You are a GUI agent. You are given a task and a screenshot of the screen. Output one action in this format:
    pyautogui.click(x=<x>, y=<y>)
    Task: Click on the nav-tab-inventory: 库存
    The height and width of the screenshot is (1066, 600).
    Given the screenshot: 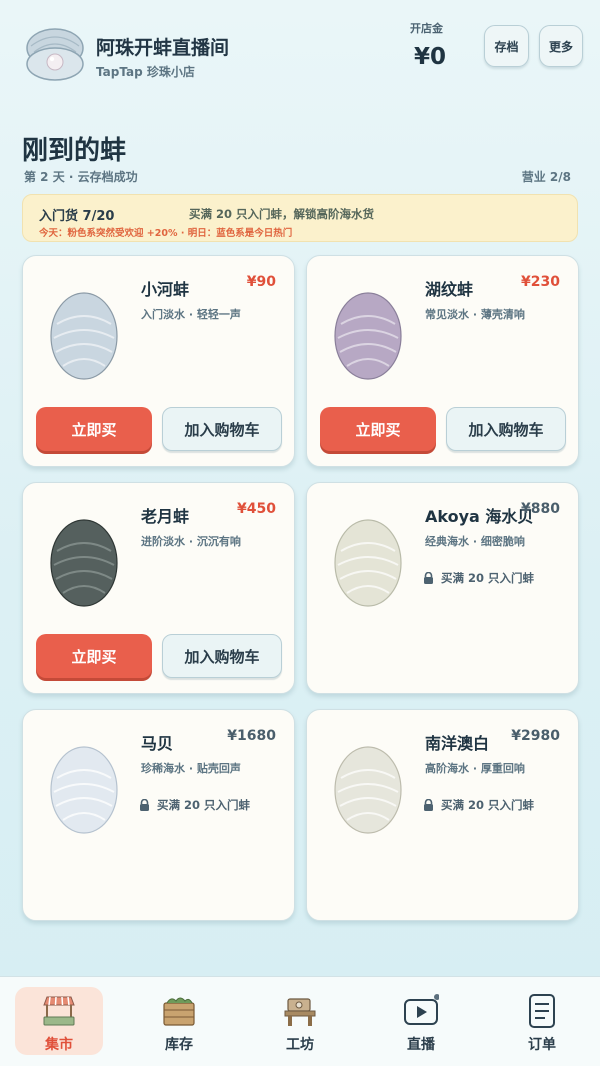 What is the action you would take?
    pyautogui.click(x=179, y=1021)
    